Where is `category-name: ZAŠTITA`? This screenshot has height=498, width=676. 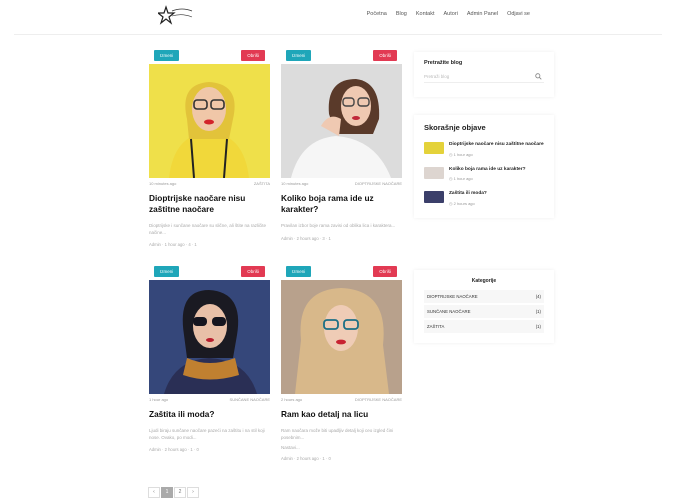
category-name: ZAŠTITA is located at coordinates (435, 326).